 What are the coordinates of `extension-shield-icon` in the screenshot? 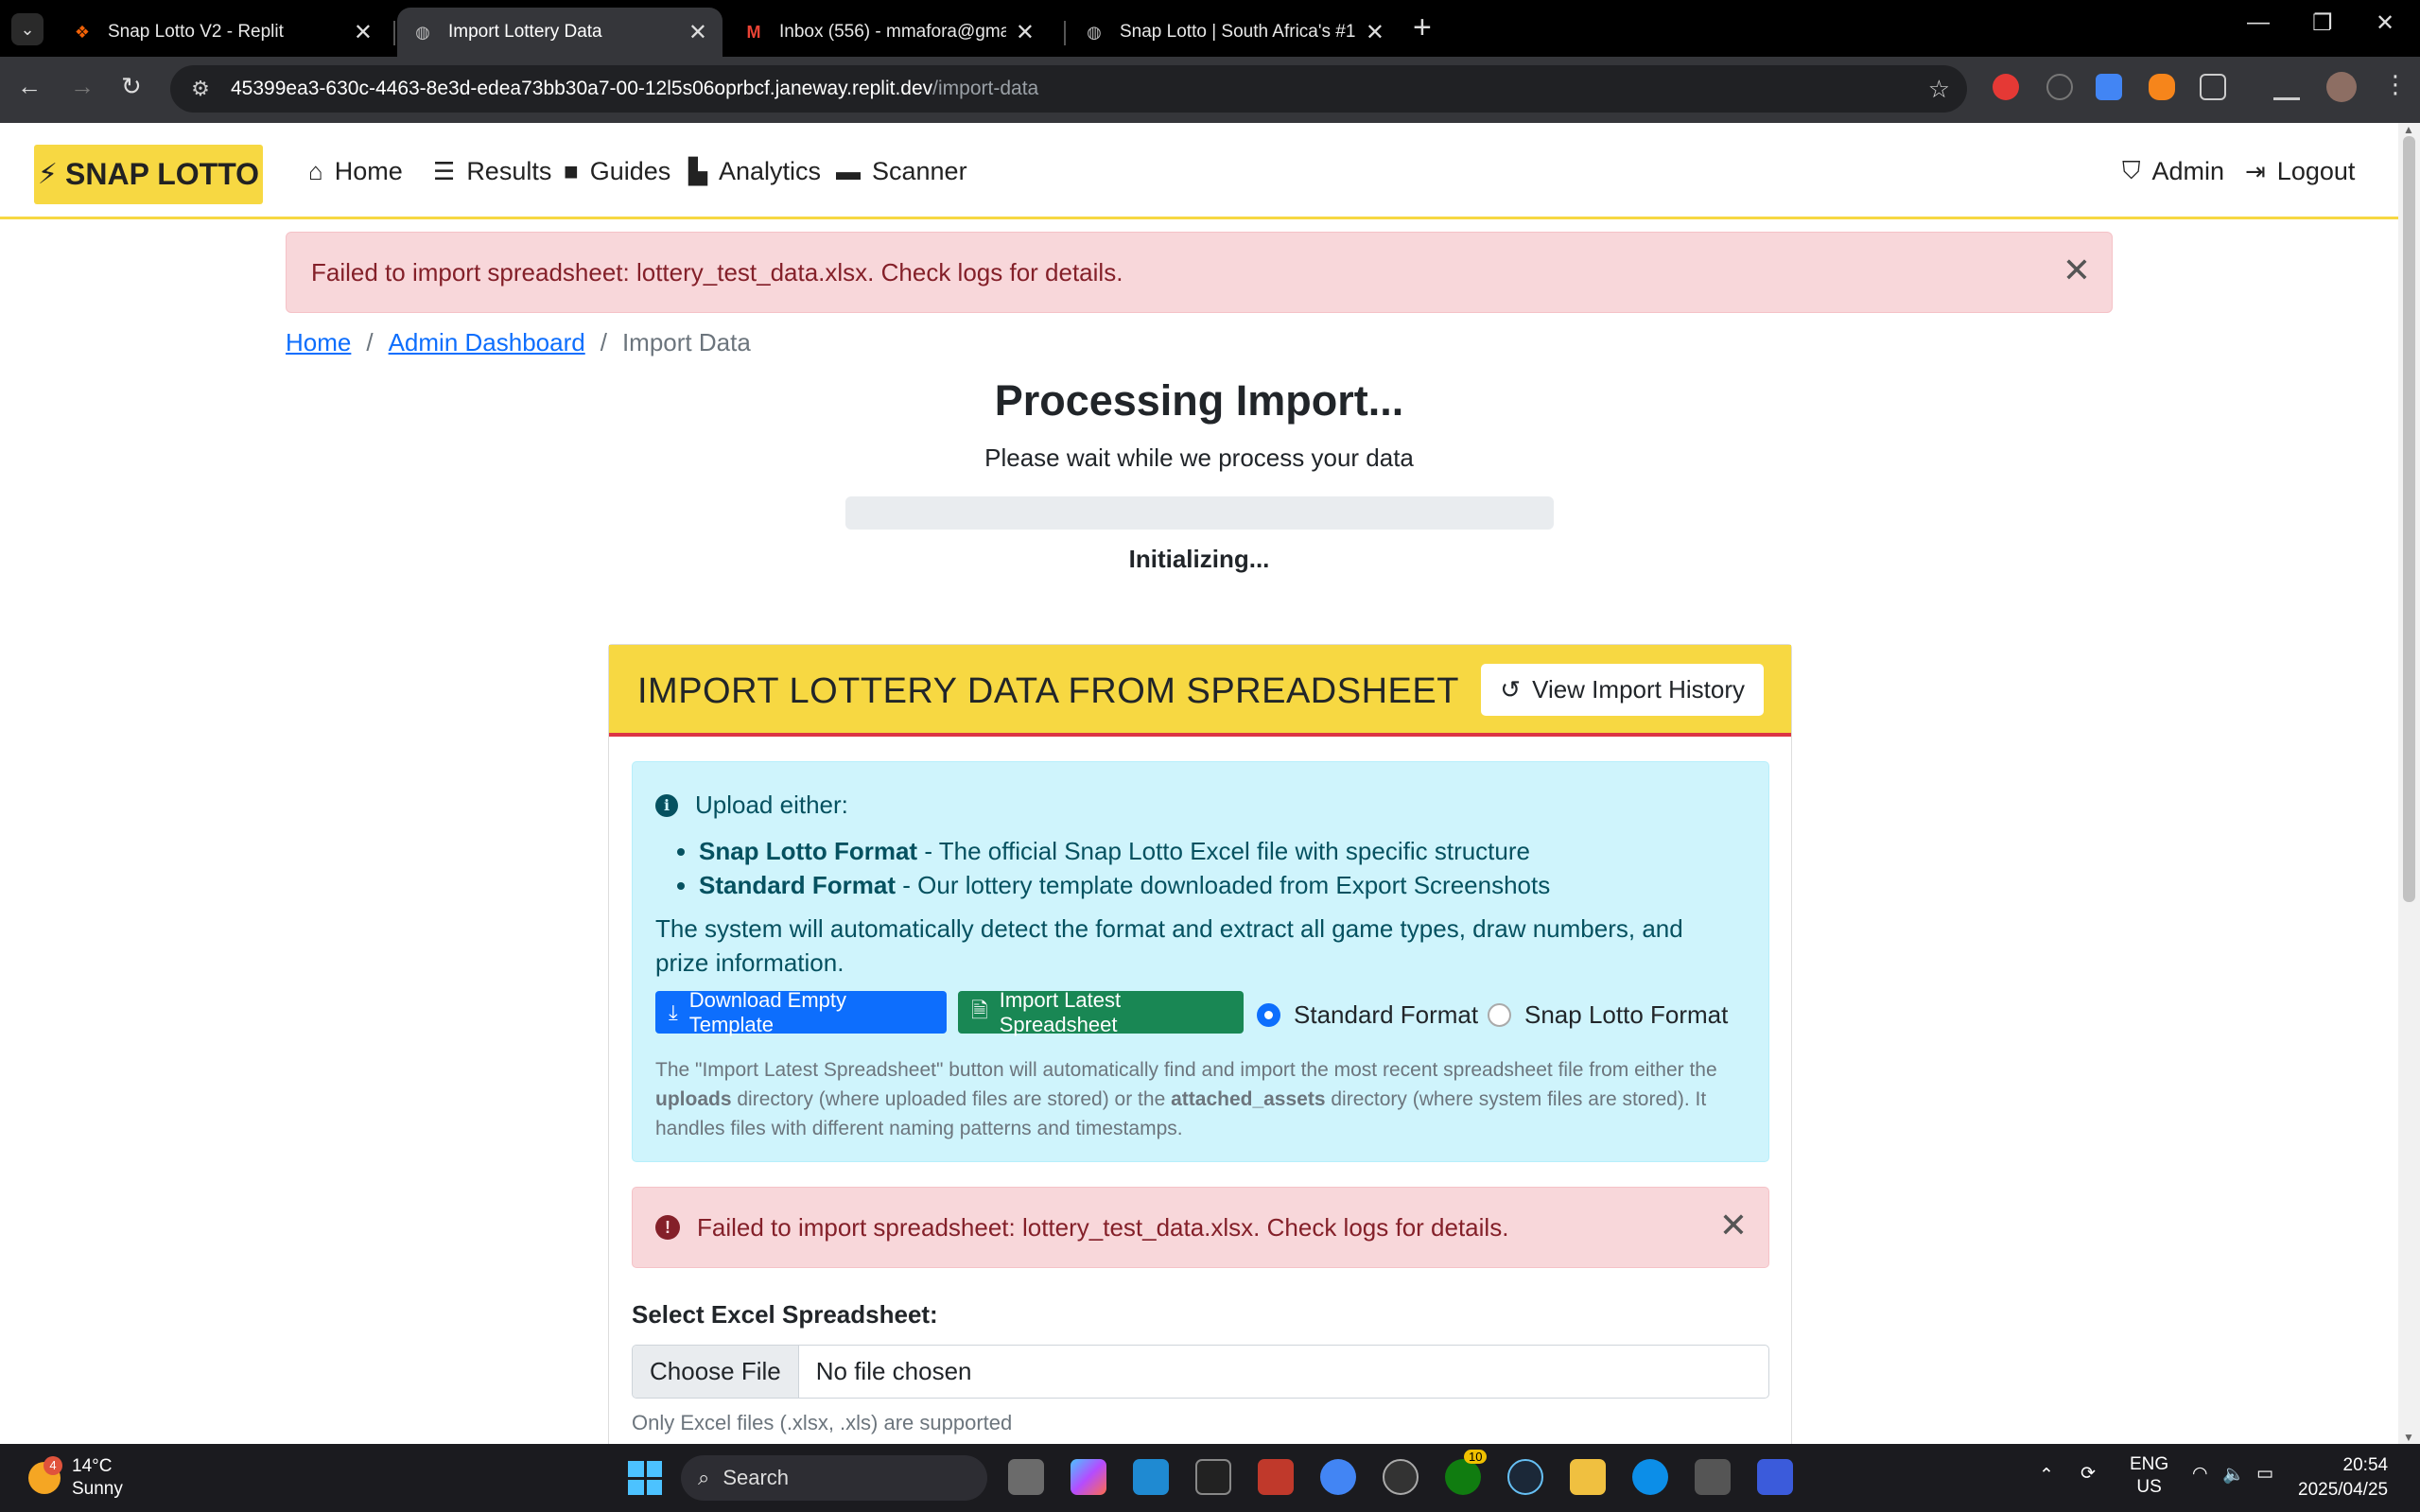 It's located at (2006, 87).